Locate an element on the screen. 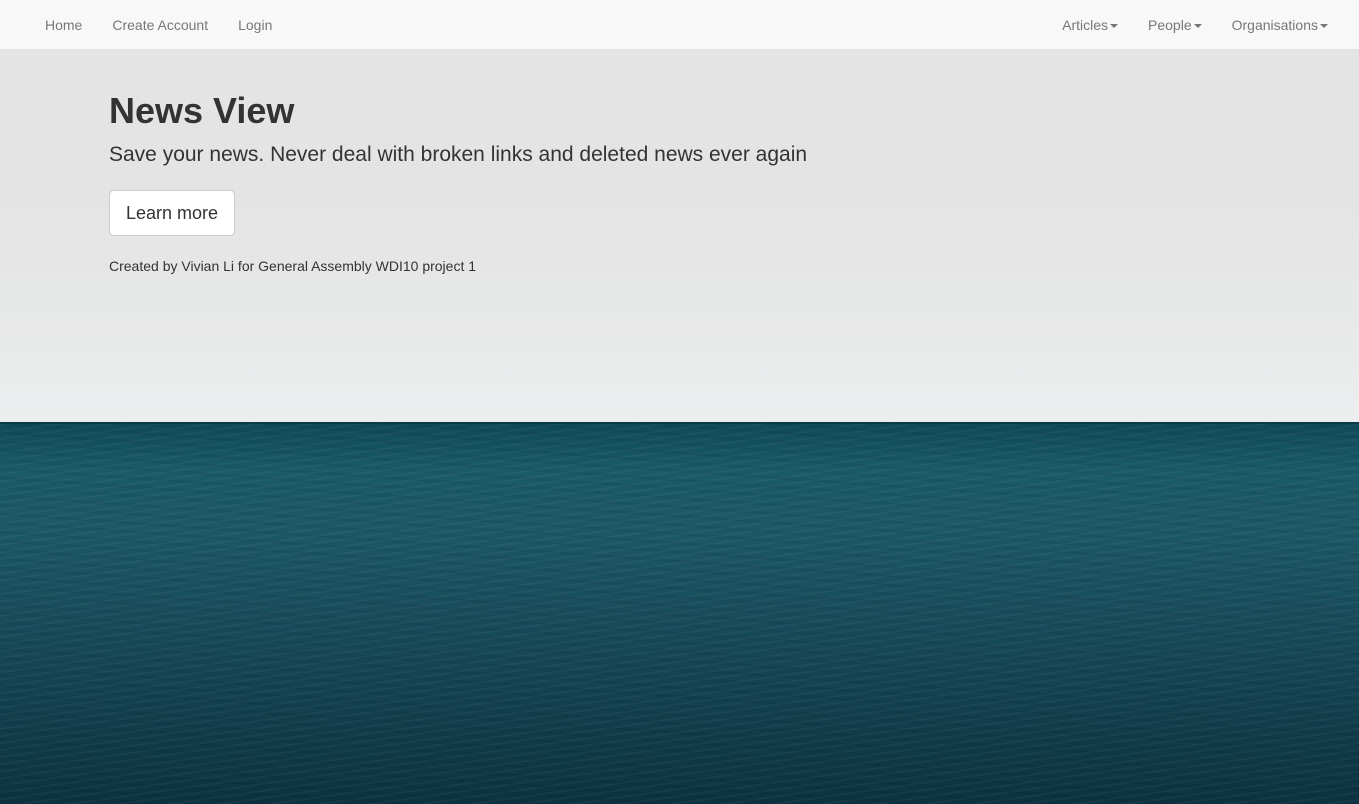 This screenshot has height=804, width=1359. nav-people-label: People is located at coordinates (1170, 25).